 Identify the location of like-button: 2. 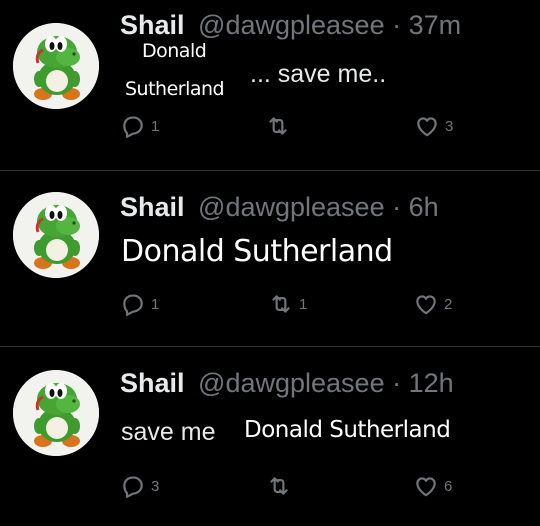
(432, 304).